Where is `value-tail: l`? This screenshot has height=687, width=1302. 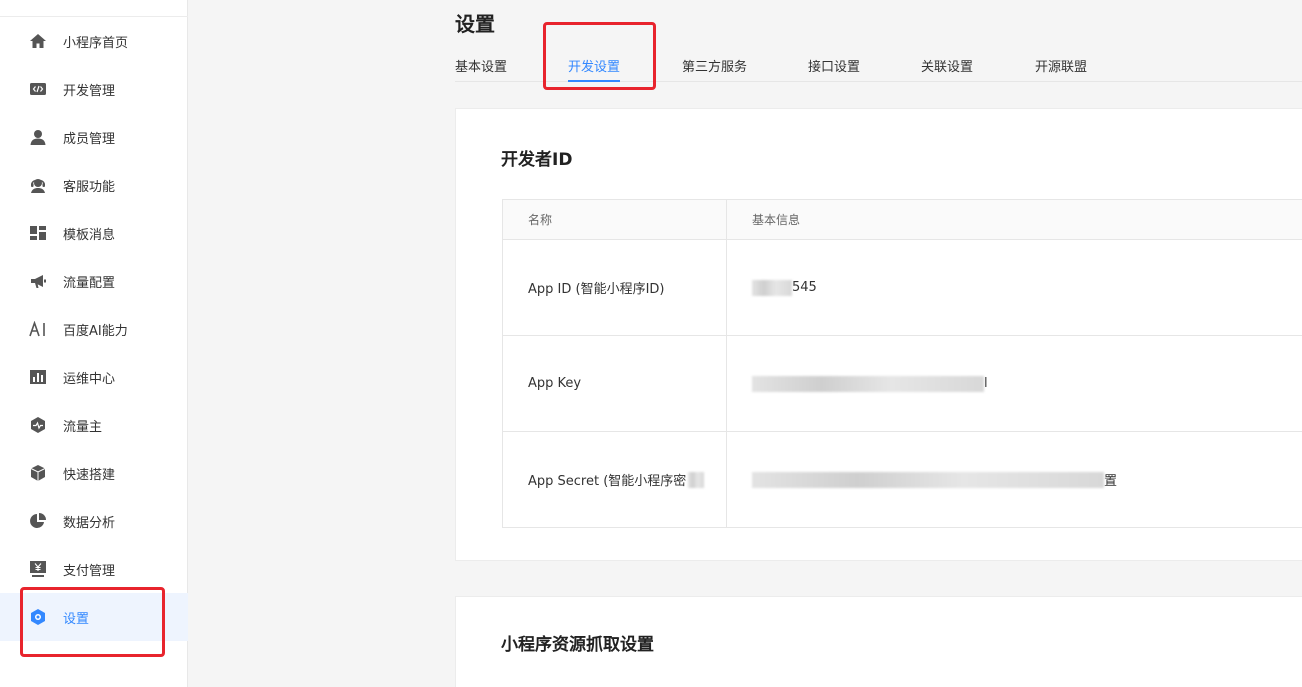 value-tail: l is located at coordinates (986, 383).